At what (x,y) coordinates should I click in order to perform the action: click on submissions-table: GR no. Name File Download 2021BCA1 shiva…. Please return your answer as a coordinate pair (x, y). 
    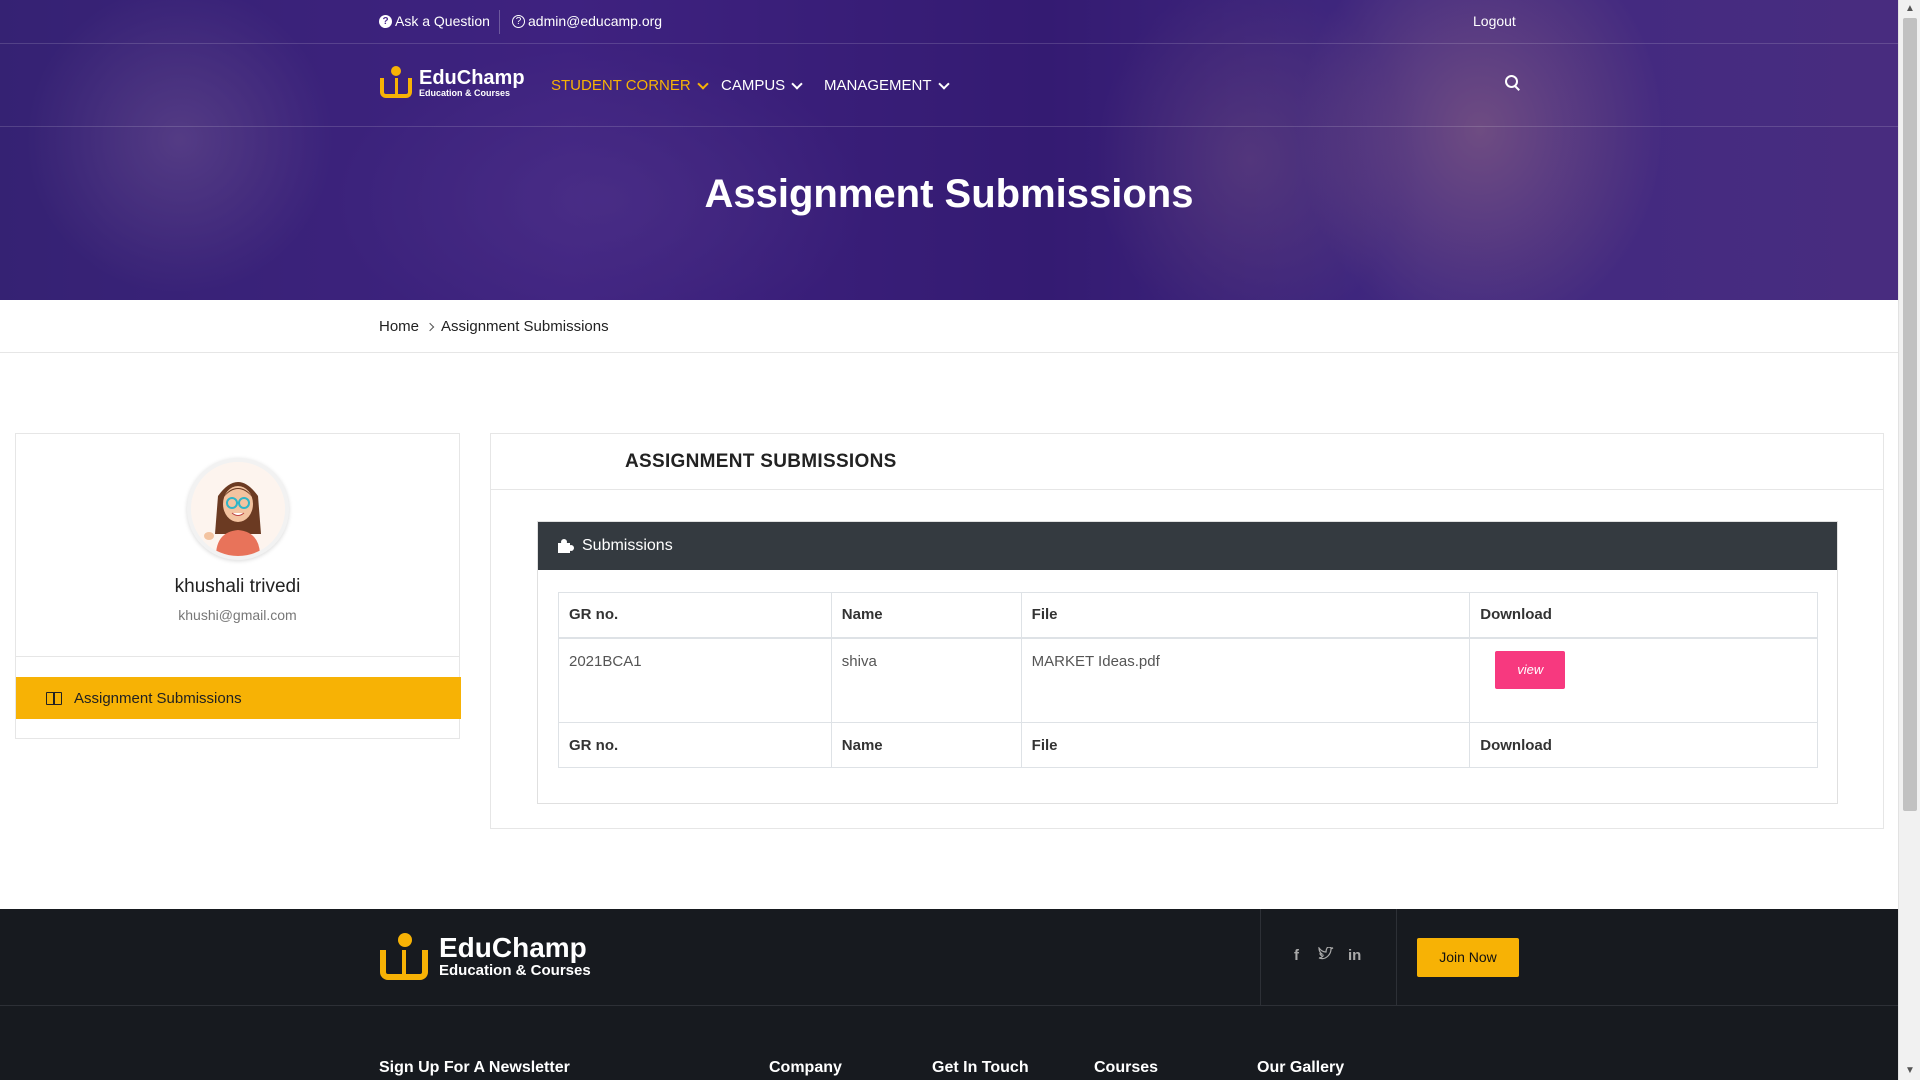
    Looking at the image, I should click on (1188, 680).